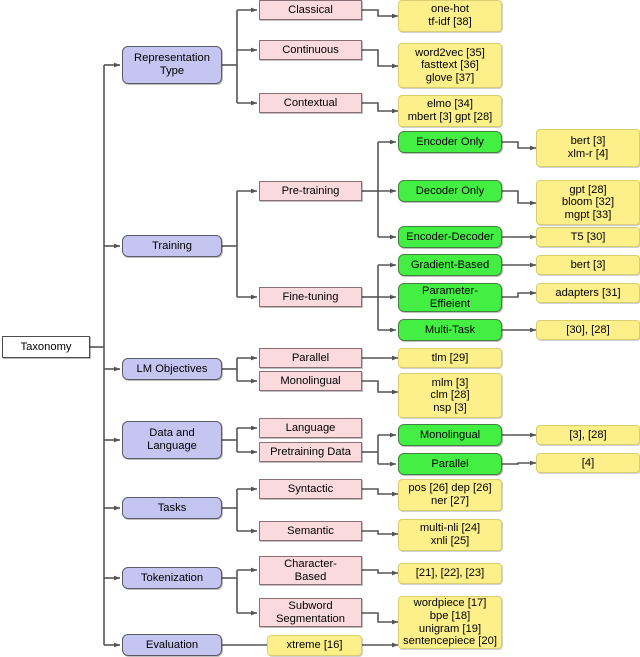 The height and width of the screenshot is (657, 640). Describe the element at coordinates (310, 612) in the screenshot. I see `node-subword-segmentation: Subword Segmentation` at that location.